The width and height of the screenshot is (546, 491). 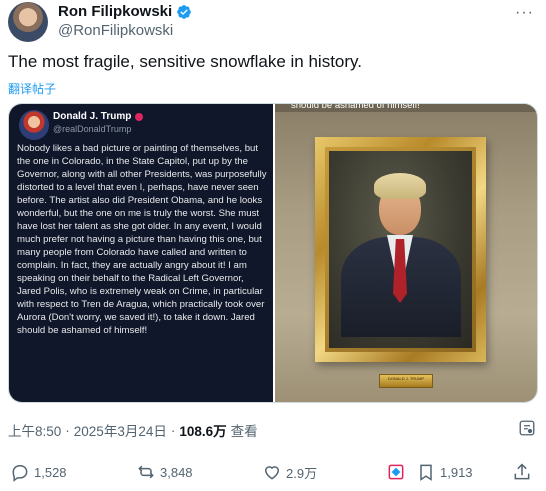 What do you see at coordinates (302, 473) in the screenshot?
I see `like-count: 2.9万` at bounding box center [302, 473].